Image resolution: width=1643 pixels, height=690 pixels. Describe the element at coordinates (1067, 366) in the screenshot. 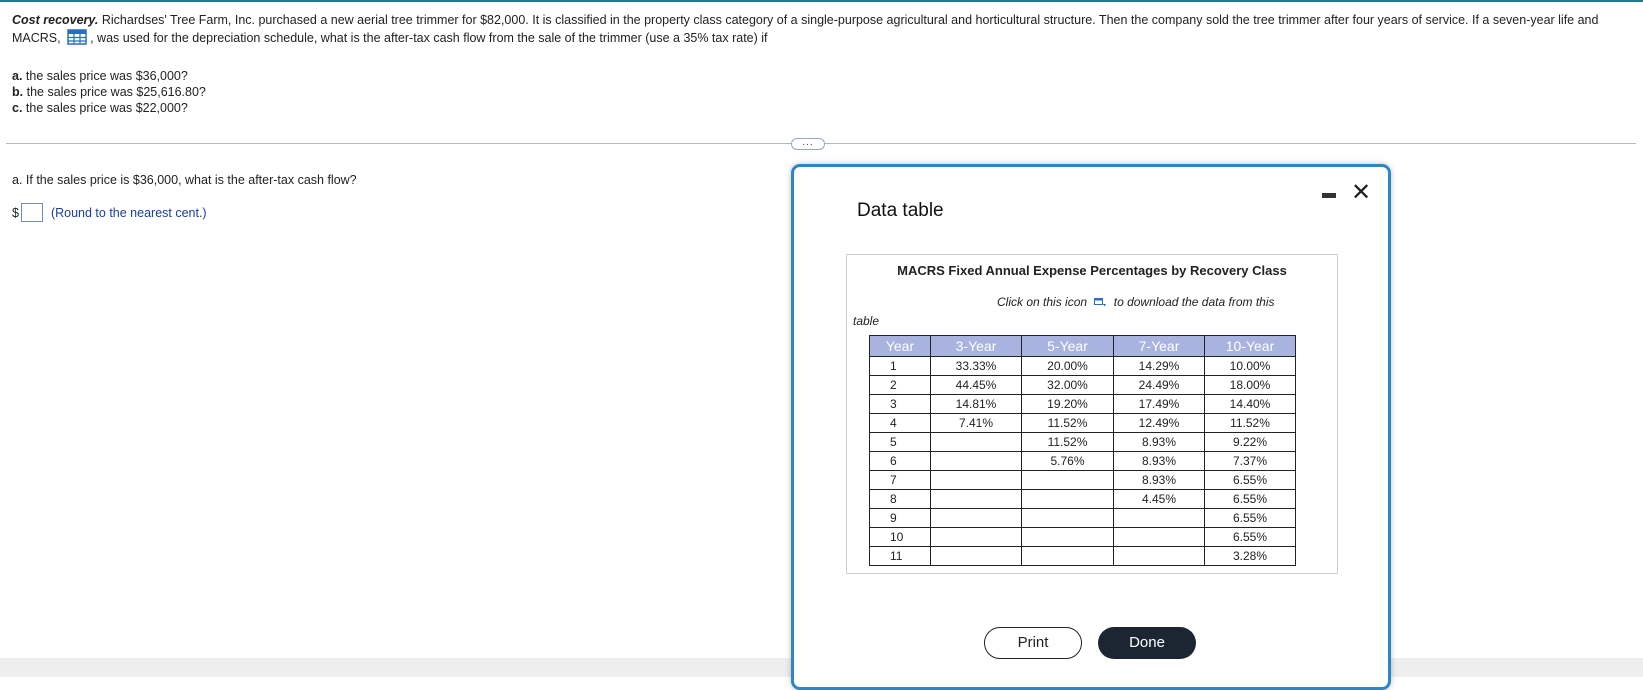

I see `percentage-cell: 20.00%` at that location.